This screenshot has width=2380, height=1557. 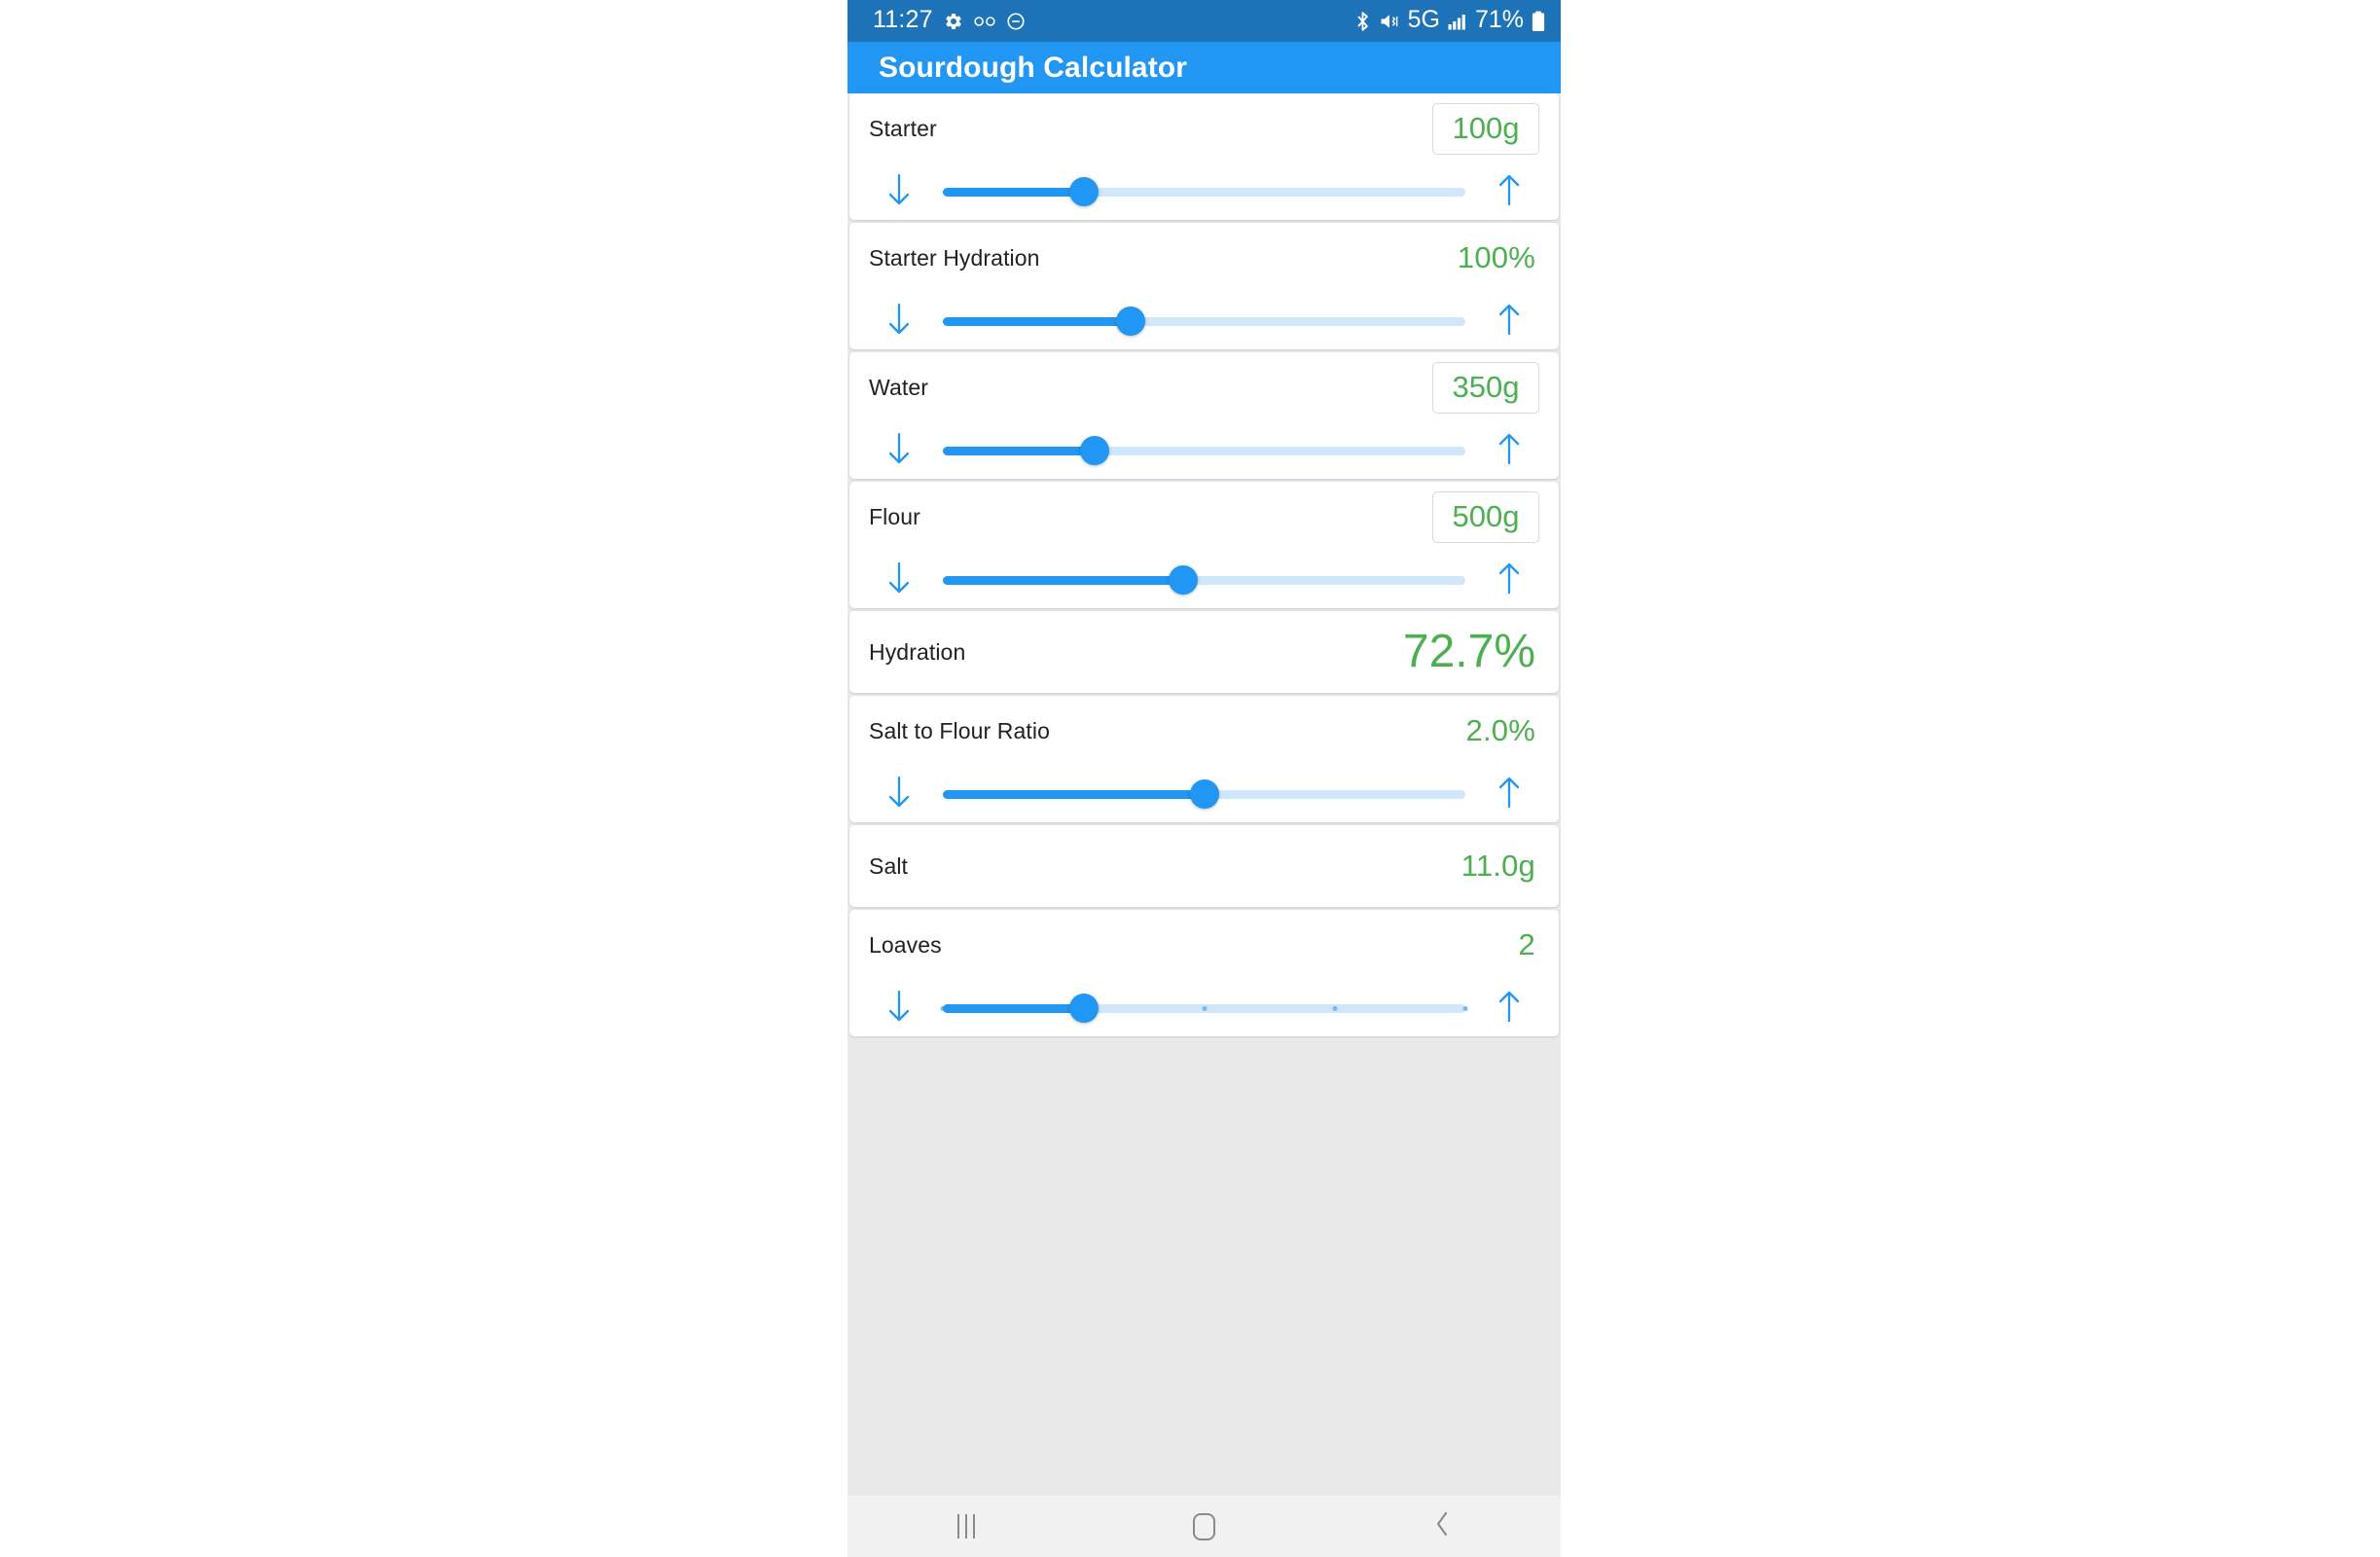 What do you see at coordinates (1204, 517) in the screenshot?
I see `card-header: Flour 500g` at bounding box center [1204, 517].